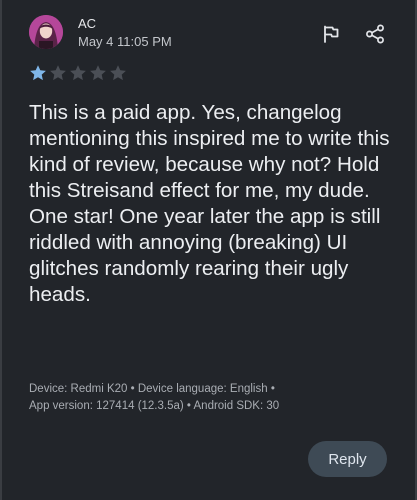 Image resolution: width=417 pixels, height=500 pixels. Describe the element at coordinates (125, 41) in the screenshot. I see `review-date: May 4 11:05 PM` at that location.